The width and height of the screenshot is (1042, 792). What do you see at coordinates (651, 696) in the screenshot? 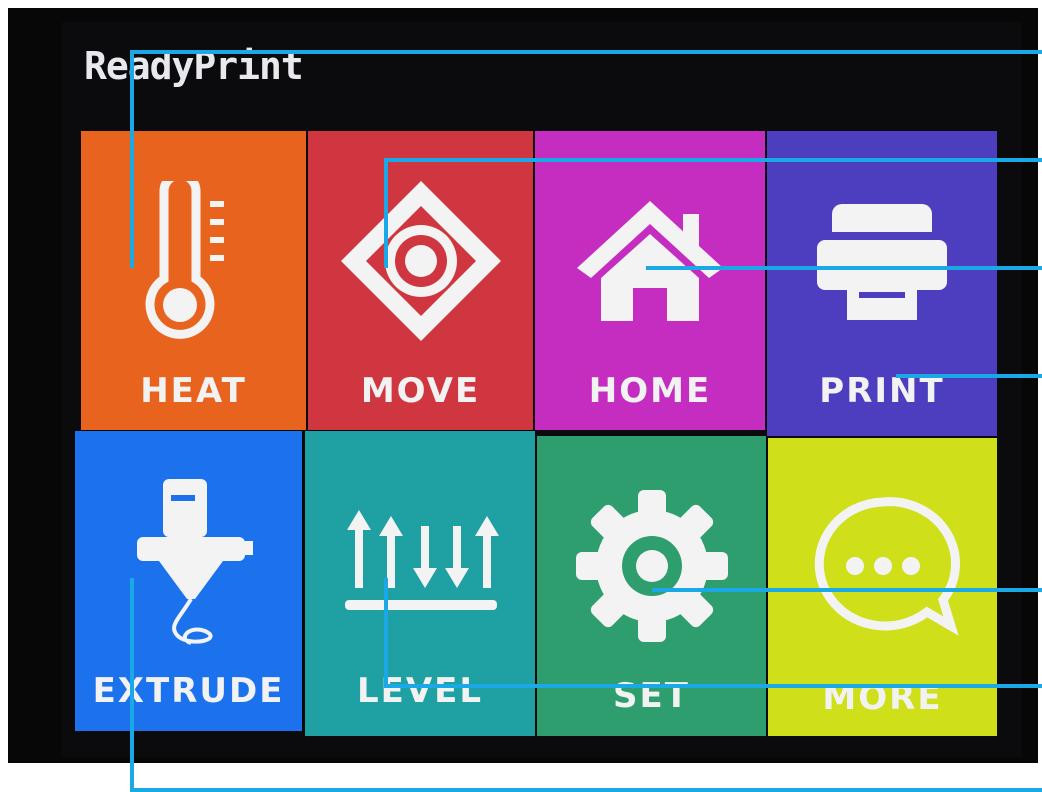
I see `set-label: SET` at bounding box center [651, 696].